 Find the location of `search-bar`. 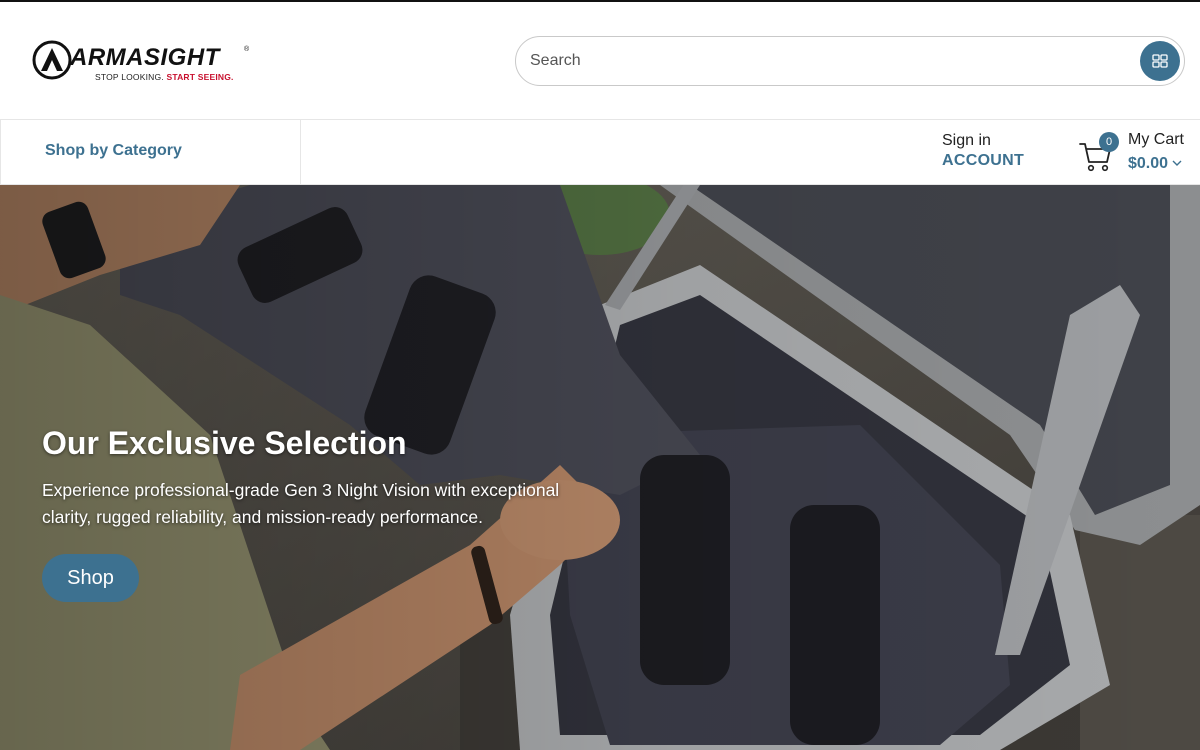

search-bar is located at coordinates (850, 61).